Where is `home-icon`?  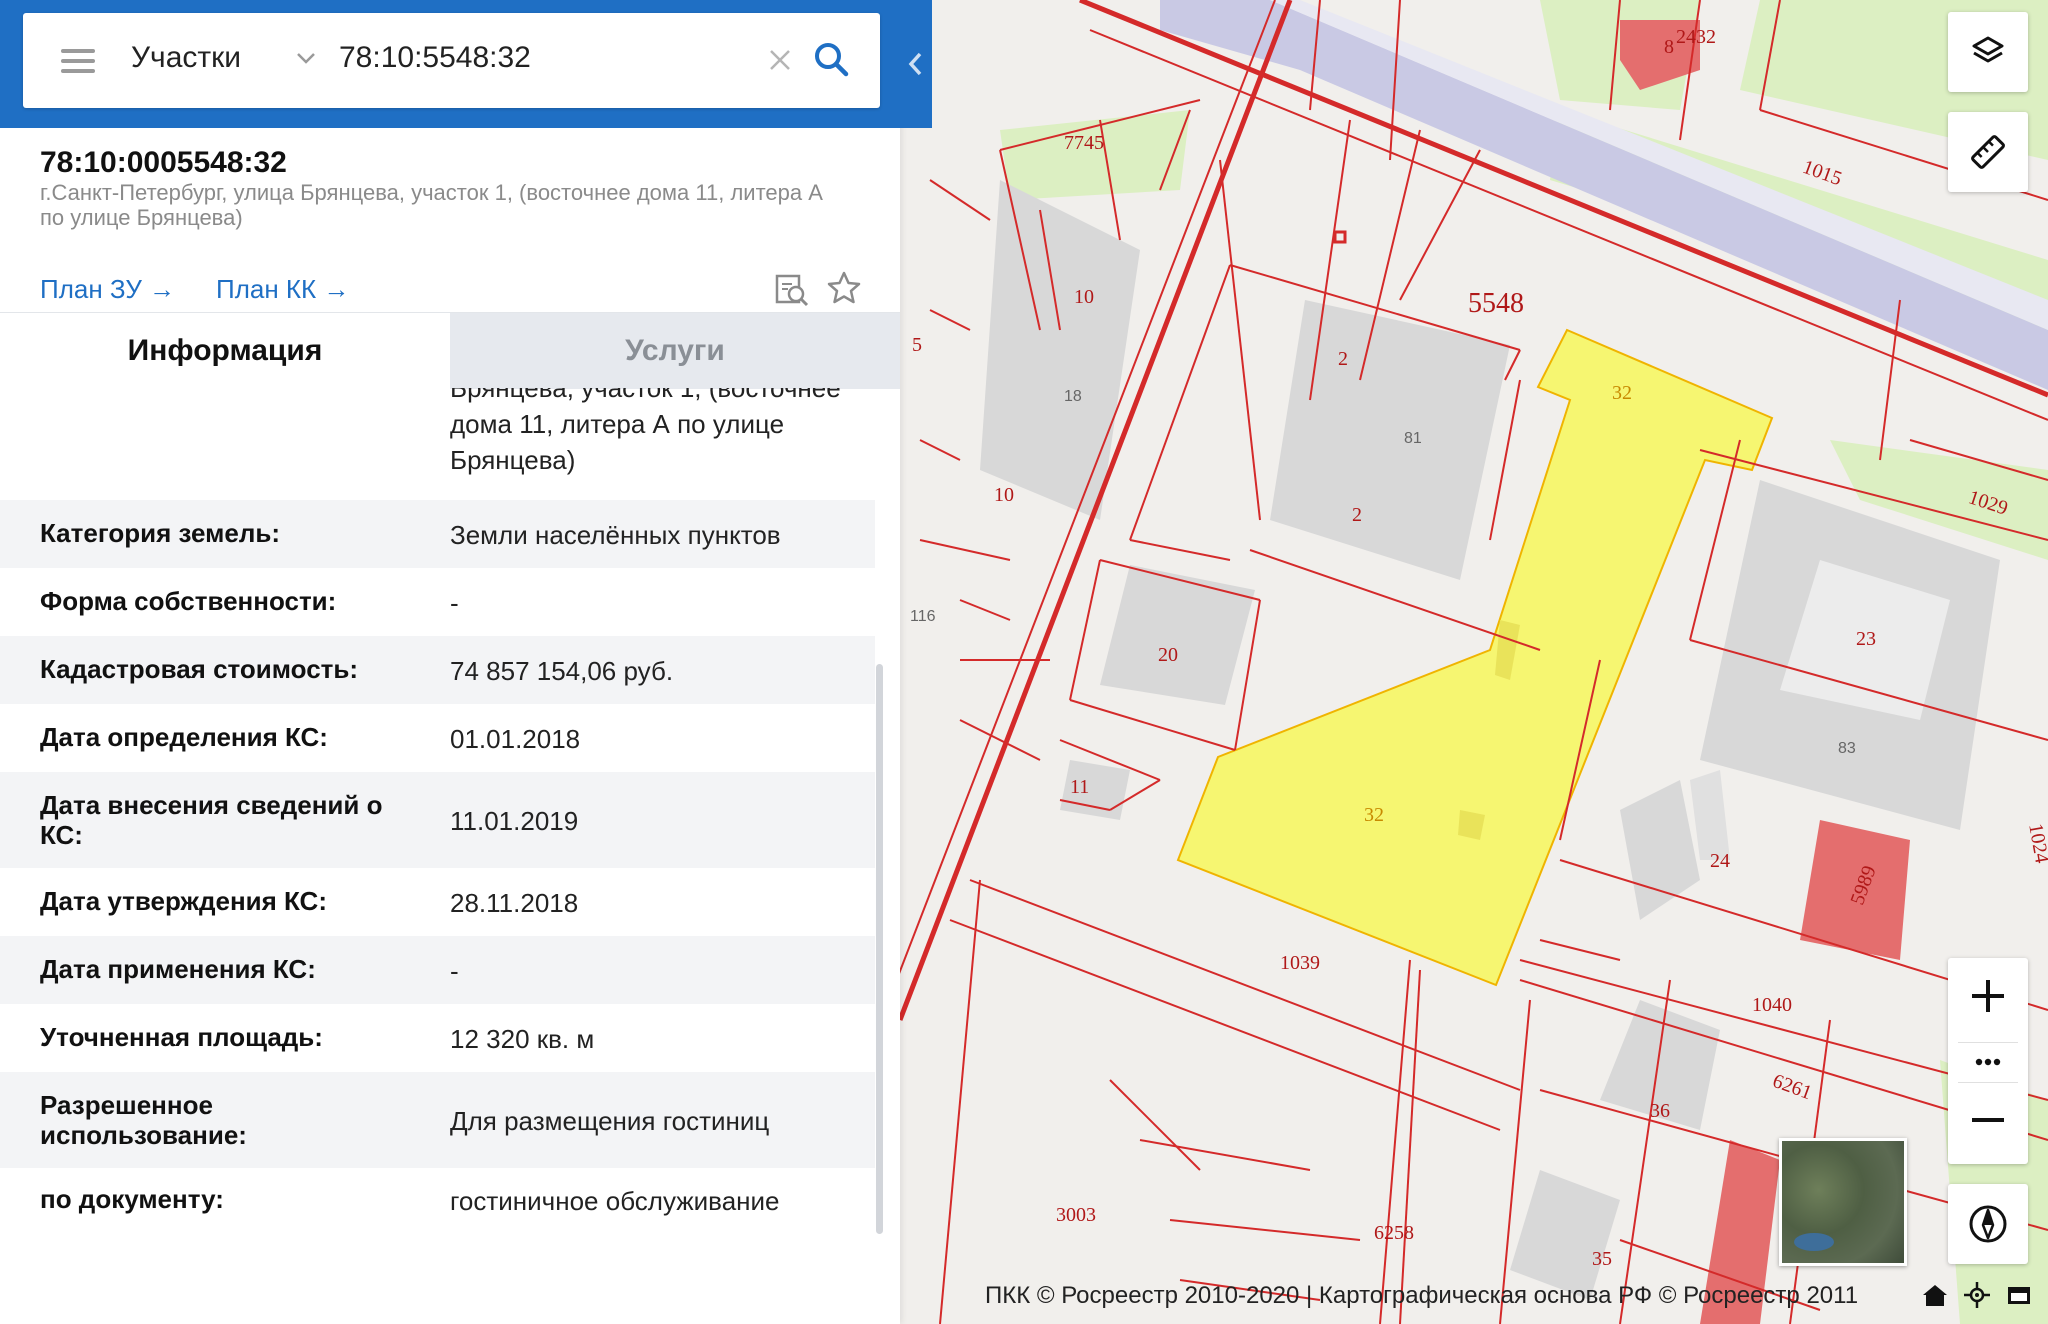
home-icon is located at coordinates (1935, 1295).